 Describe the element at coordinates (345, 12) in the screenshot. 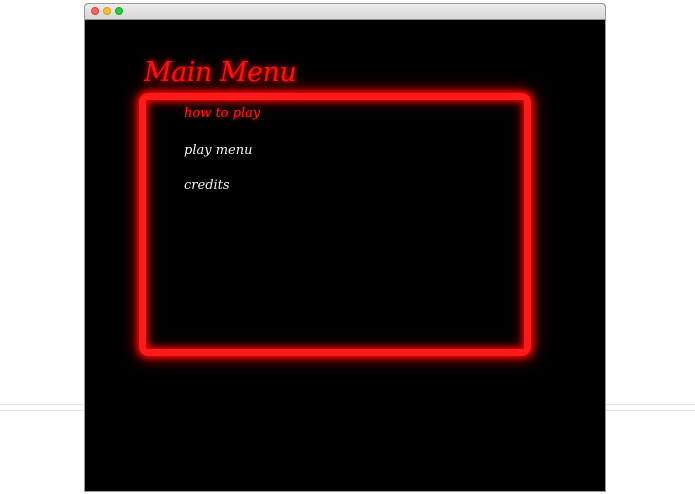

I see `title-bar` at that location.